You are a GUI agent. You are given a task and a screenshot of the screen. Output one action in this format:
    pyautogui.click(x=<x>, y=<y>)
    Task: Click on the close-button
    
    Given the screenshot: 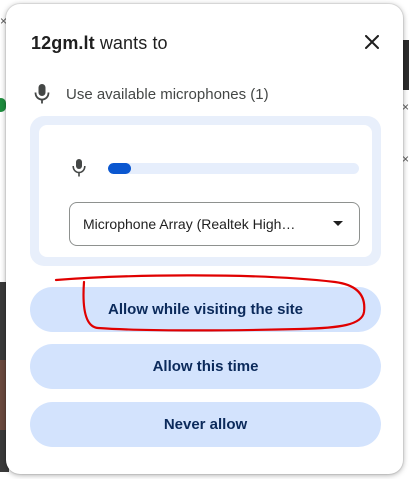 What is the action you would take?
    pyautogui.click(x=372, y=42)
    